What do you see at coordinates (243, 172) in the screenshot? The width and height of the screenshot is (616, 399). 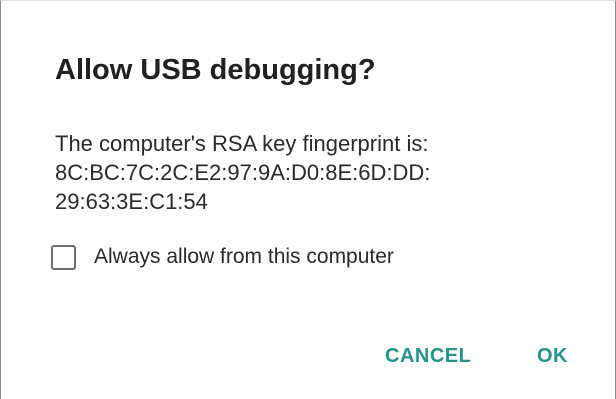 I see `fingerprint-line-1: 8C:BC:7C:2C:E2:97:9A:D0:8E:6D:DD:` at bounding box center [243, 172].